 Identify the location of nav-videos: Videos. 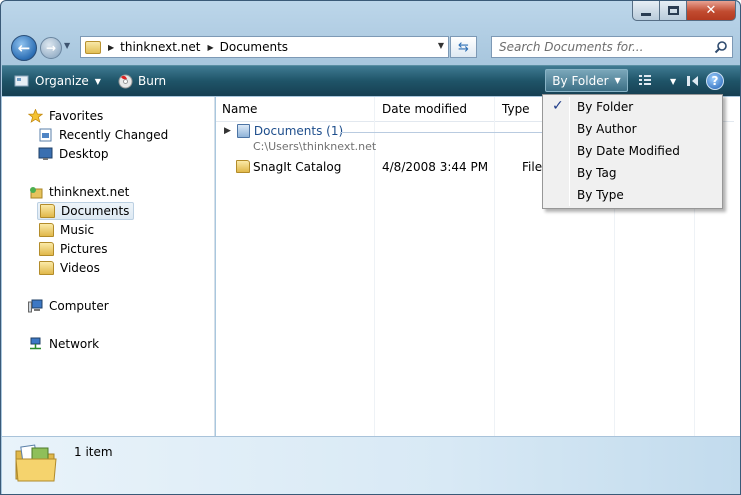
(69, 268).